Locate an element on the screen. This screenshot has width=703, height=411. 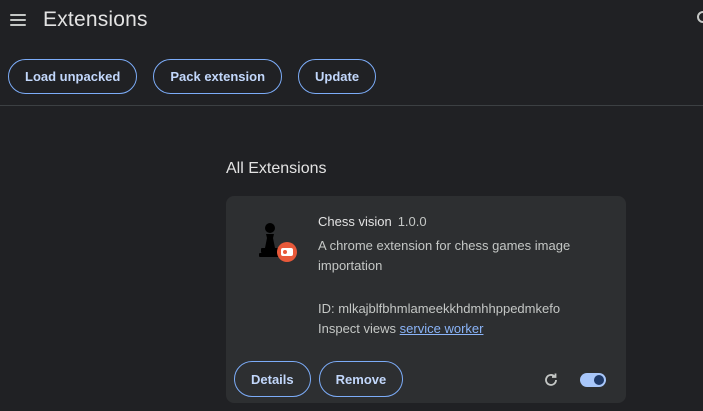
remove-button: Remove is located at coordinates (361, 379).